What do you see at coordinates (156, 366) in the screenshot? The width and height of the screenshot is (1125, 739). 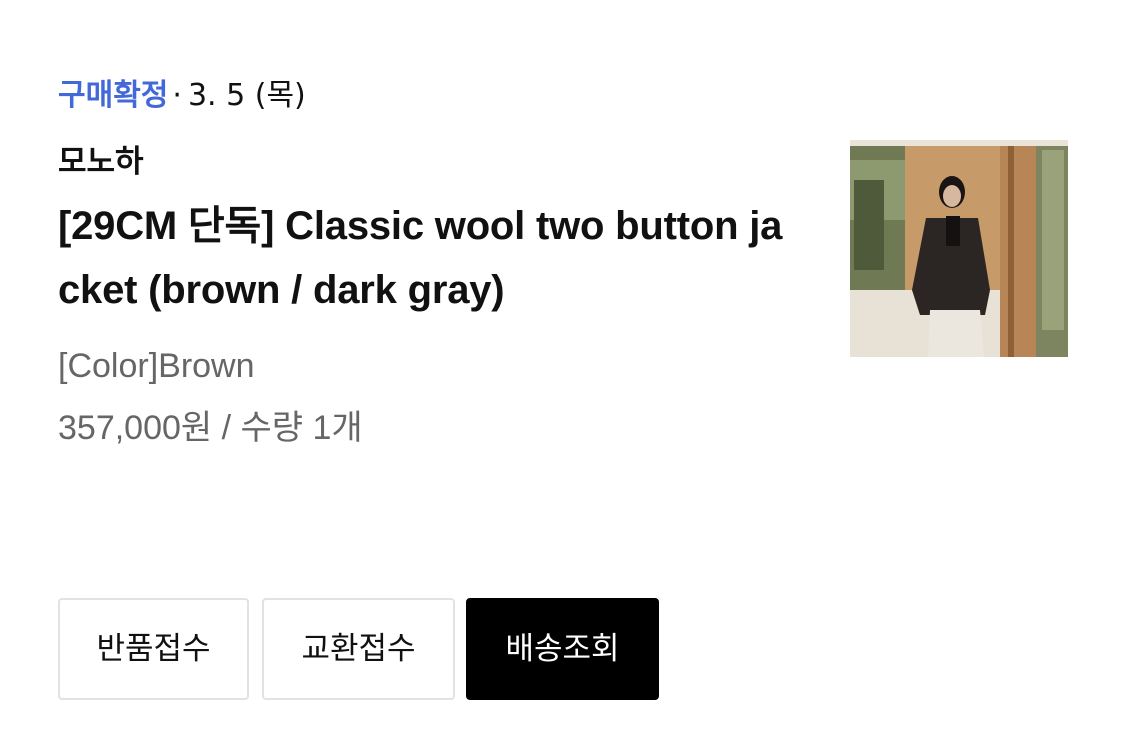 I see `product-option: [Color]Brown` at bounding box center [156, 366].